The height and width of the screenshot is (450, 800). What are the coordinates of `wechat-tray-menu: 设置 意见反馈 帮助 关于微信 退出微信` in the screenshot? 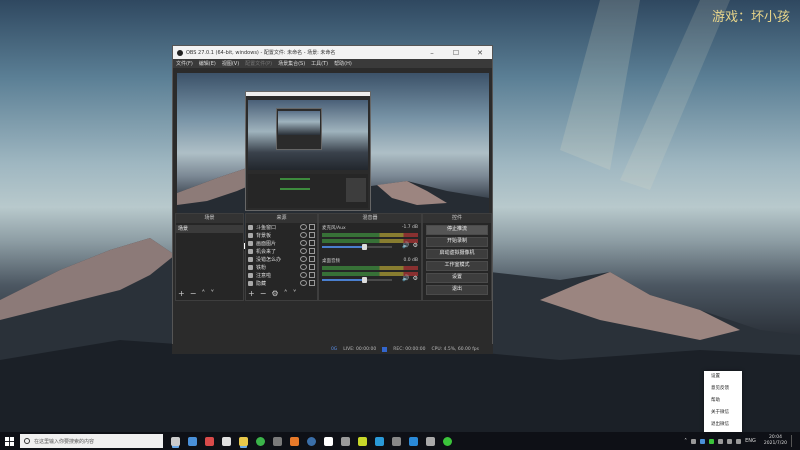 It's located at (723, 401).